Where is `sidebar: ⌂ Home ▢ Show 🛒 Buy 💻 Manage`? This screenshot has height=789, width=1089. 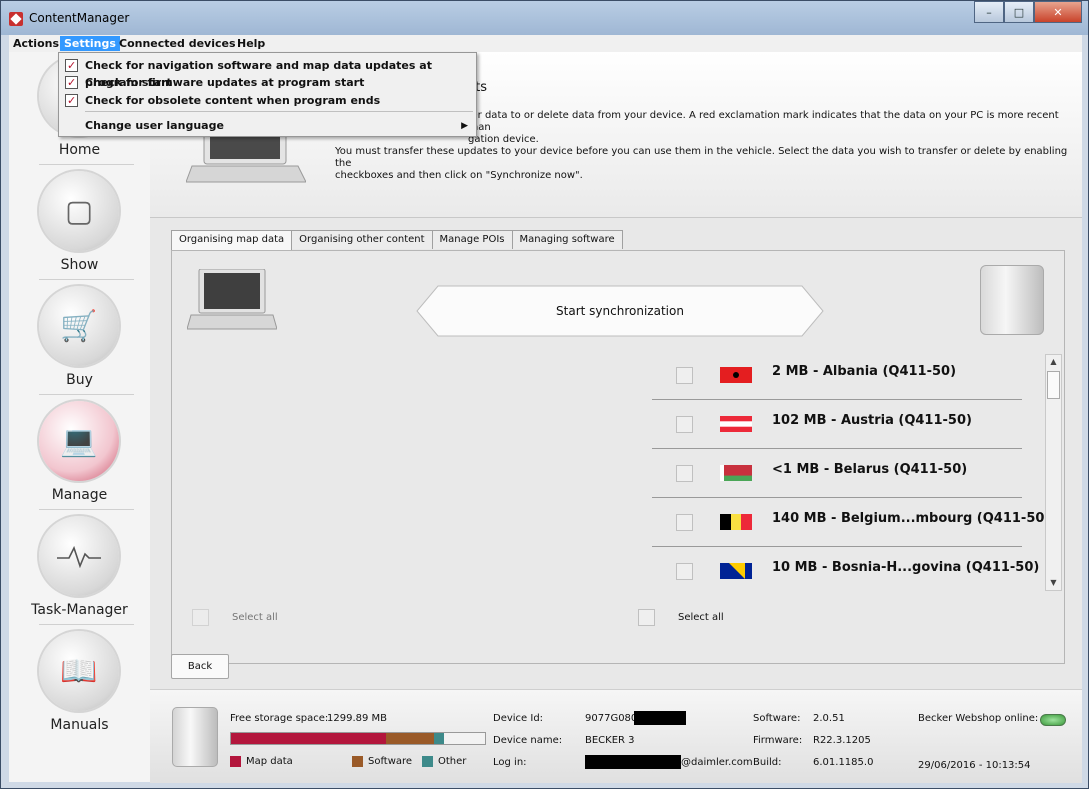 sidebar: ⌂ Home ▢ Show 🛒 Buy 💻 Manage is located at coordinates (79, 417).